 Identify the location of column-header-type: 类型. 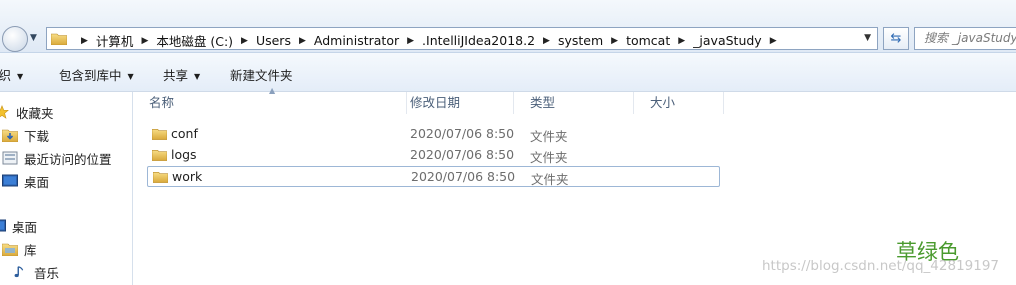
(574, 103).